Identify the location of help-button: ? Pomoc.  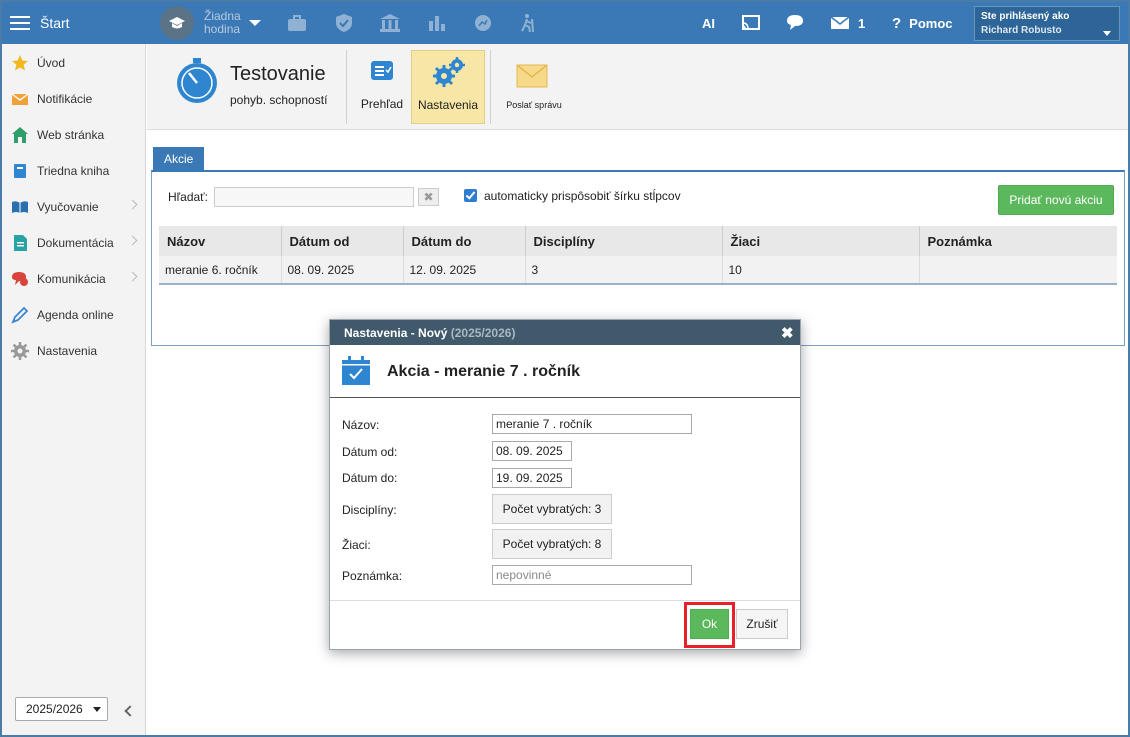
(922, 23).